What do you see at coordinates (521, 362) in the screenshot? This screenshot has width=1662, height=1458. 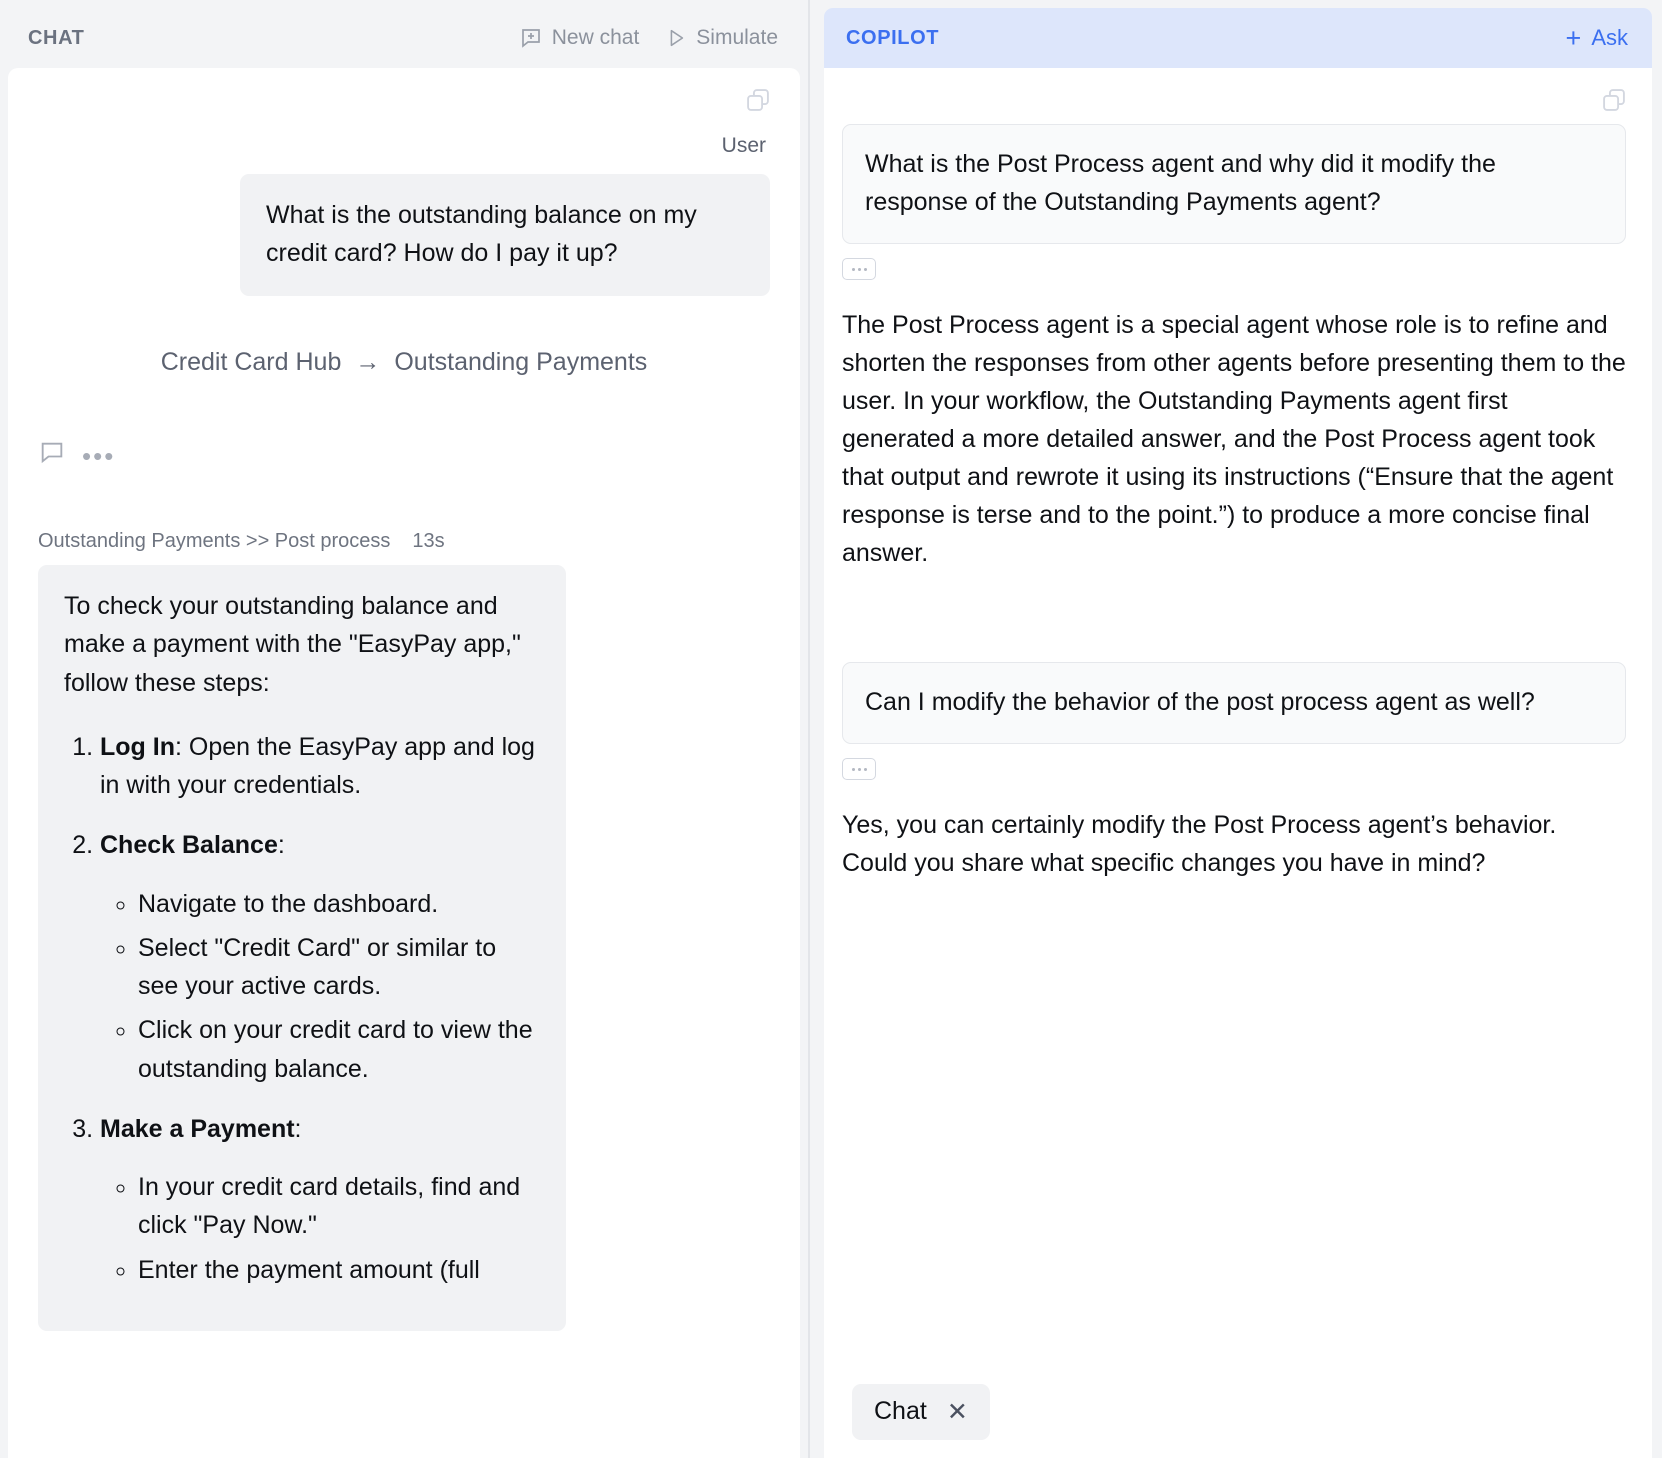 I see `route-to: Outstanding Payments` at bounding box center [521, 362].